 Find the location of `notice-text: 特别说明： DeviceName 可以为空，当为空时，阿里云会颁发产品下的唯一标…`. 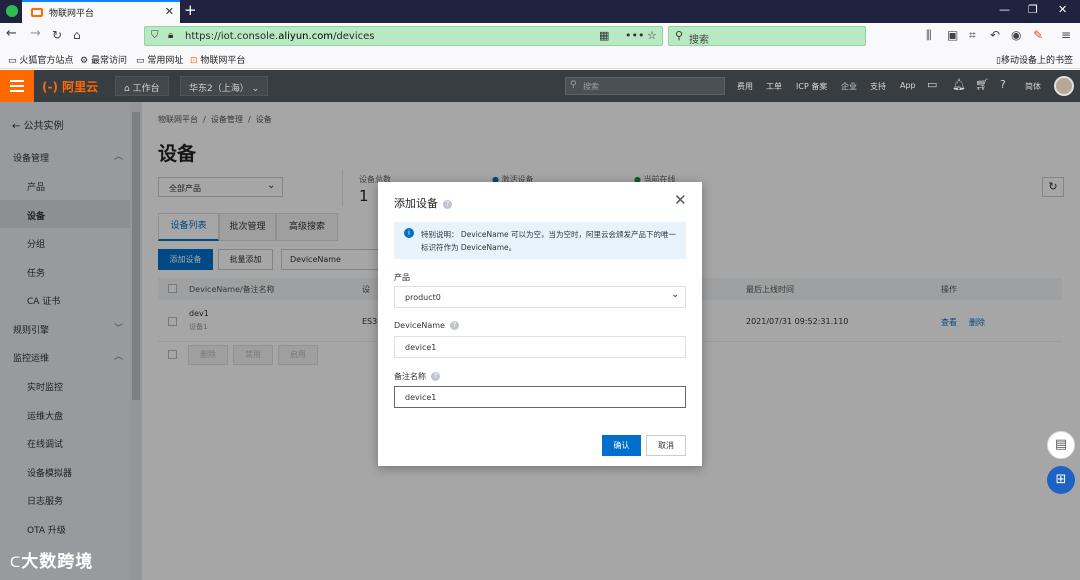

notice-text: 特别说明： DeviceName 可以为空，当为空时，阿里云会颁发产品下的唯一标… is located at coordinates (549, 241).